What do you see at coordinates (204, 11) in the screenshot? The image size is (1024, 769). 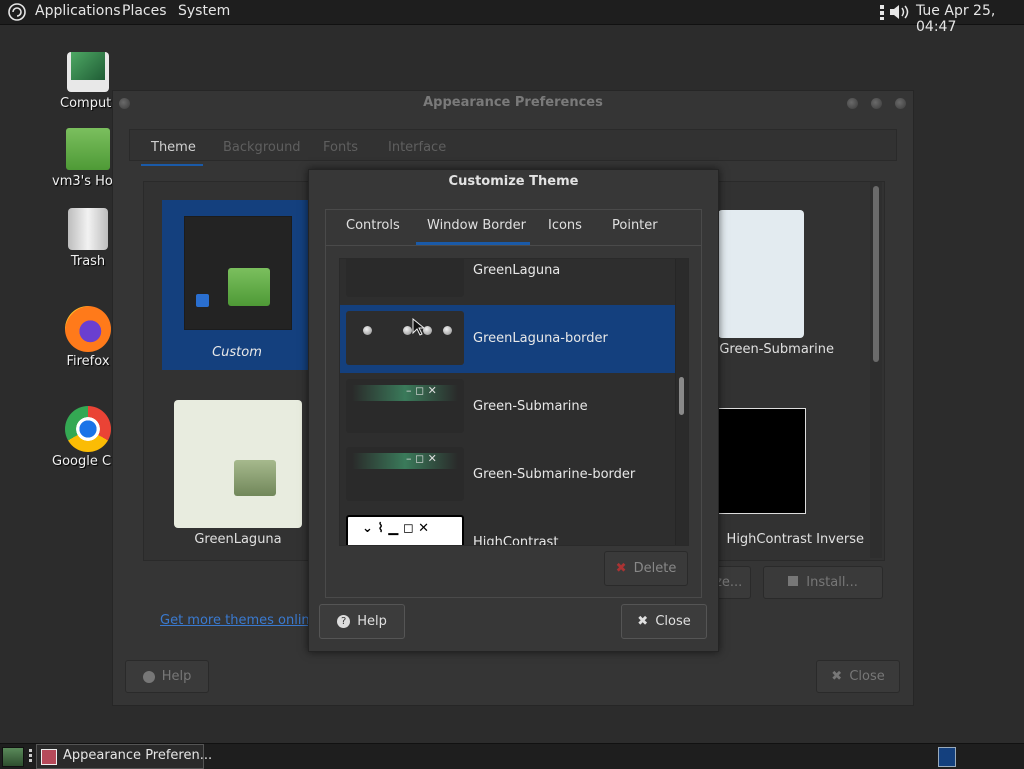 I see `menu-system: System` at bounding box center [204, 11].